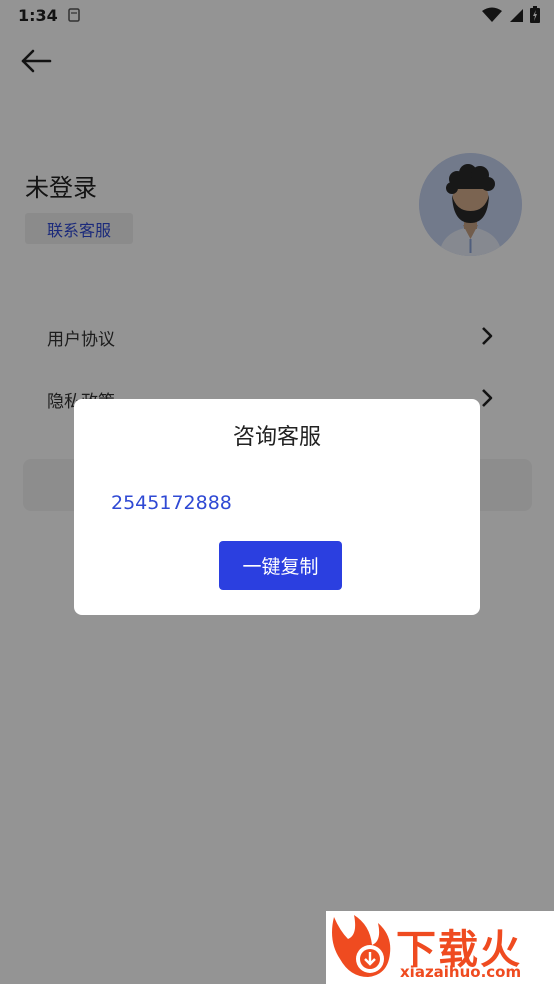 The image size is (554, 984). I want to click on watermark-logo: 下载火 xiazaihuo.com, so click(440, 947).